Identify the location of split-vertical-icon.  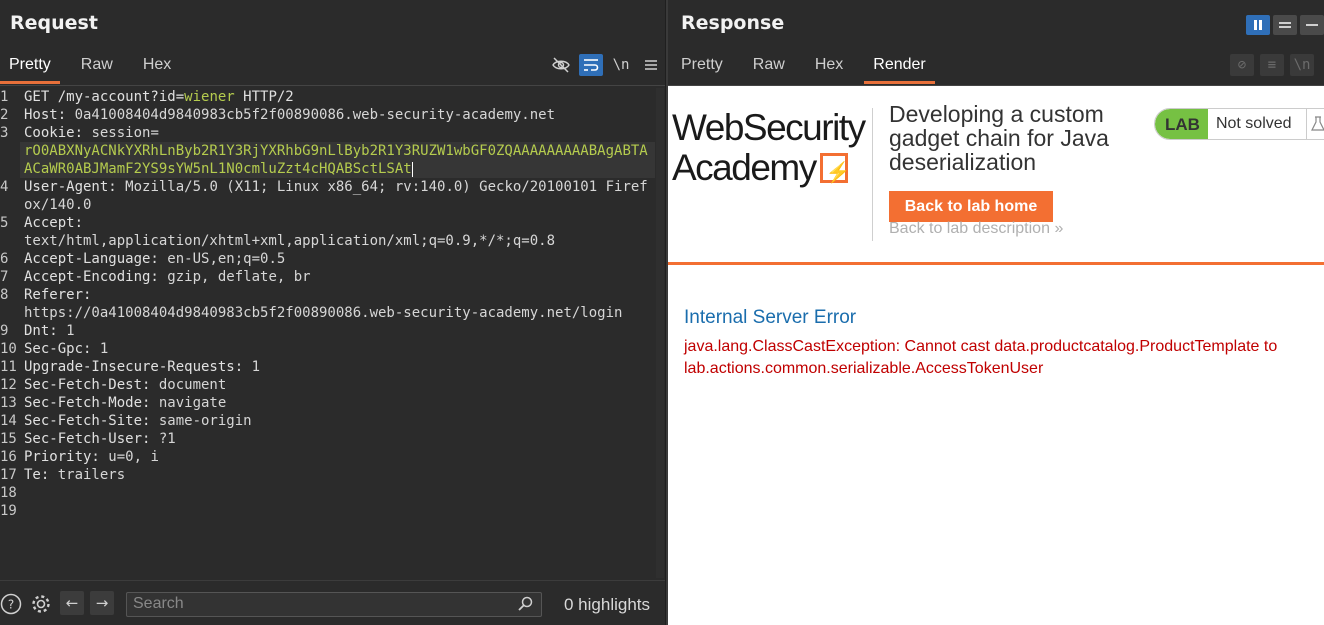
(1285, 25).